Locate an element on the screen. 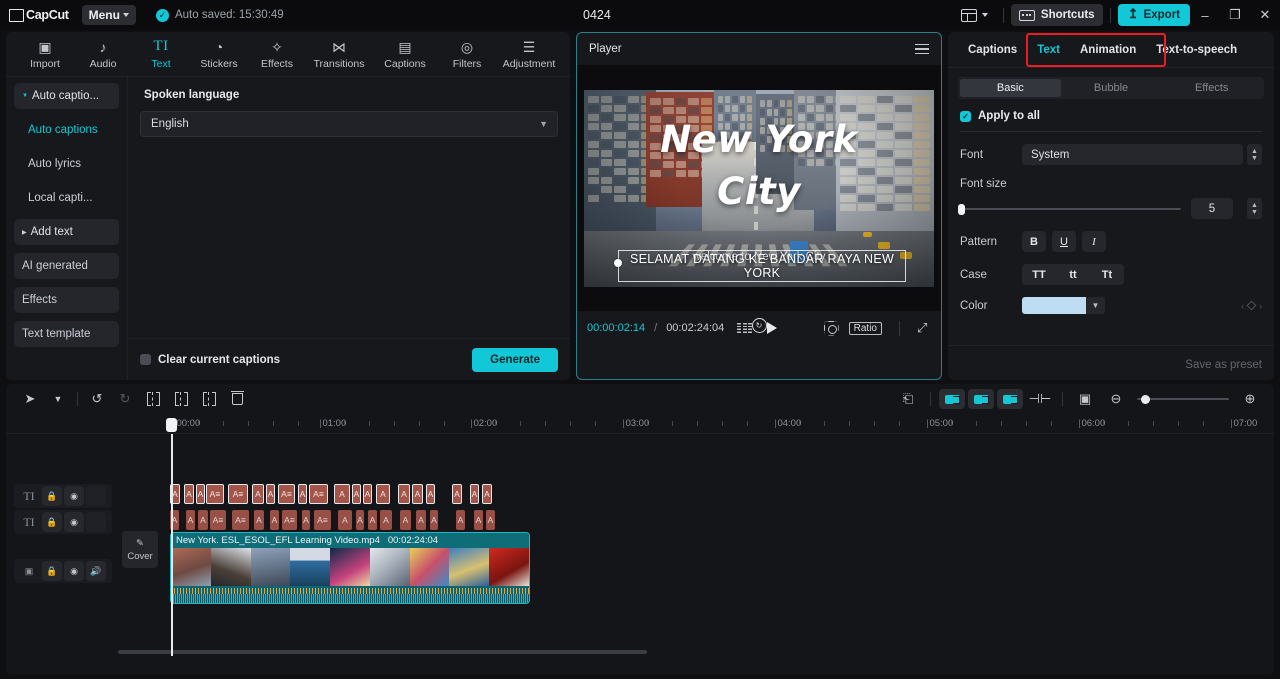 Image resolution: width=1280 pixels, height=679 pixels. cover-button: ✎ Cover is located at coordinates (140, 549).